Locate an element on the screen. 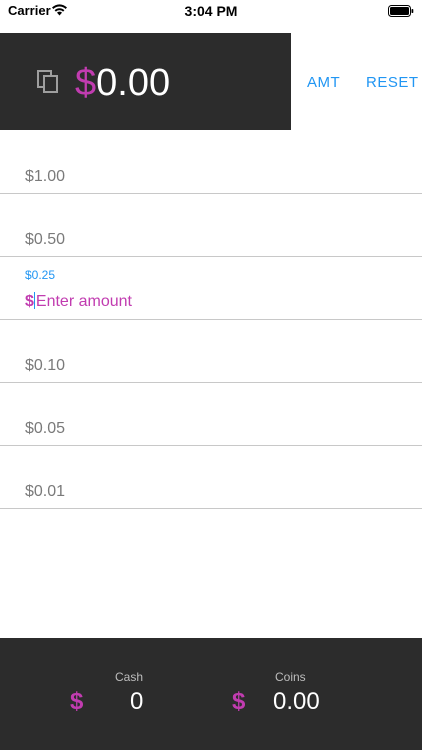 The width and height of the screenshot is (422, 750). denomination-label: $0.01 is located at coordinates (45, 491).